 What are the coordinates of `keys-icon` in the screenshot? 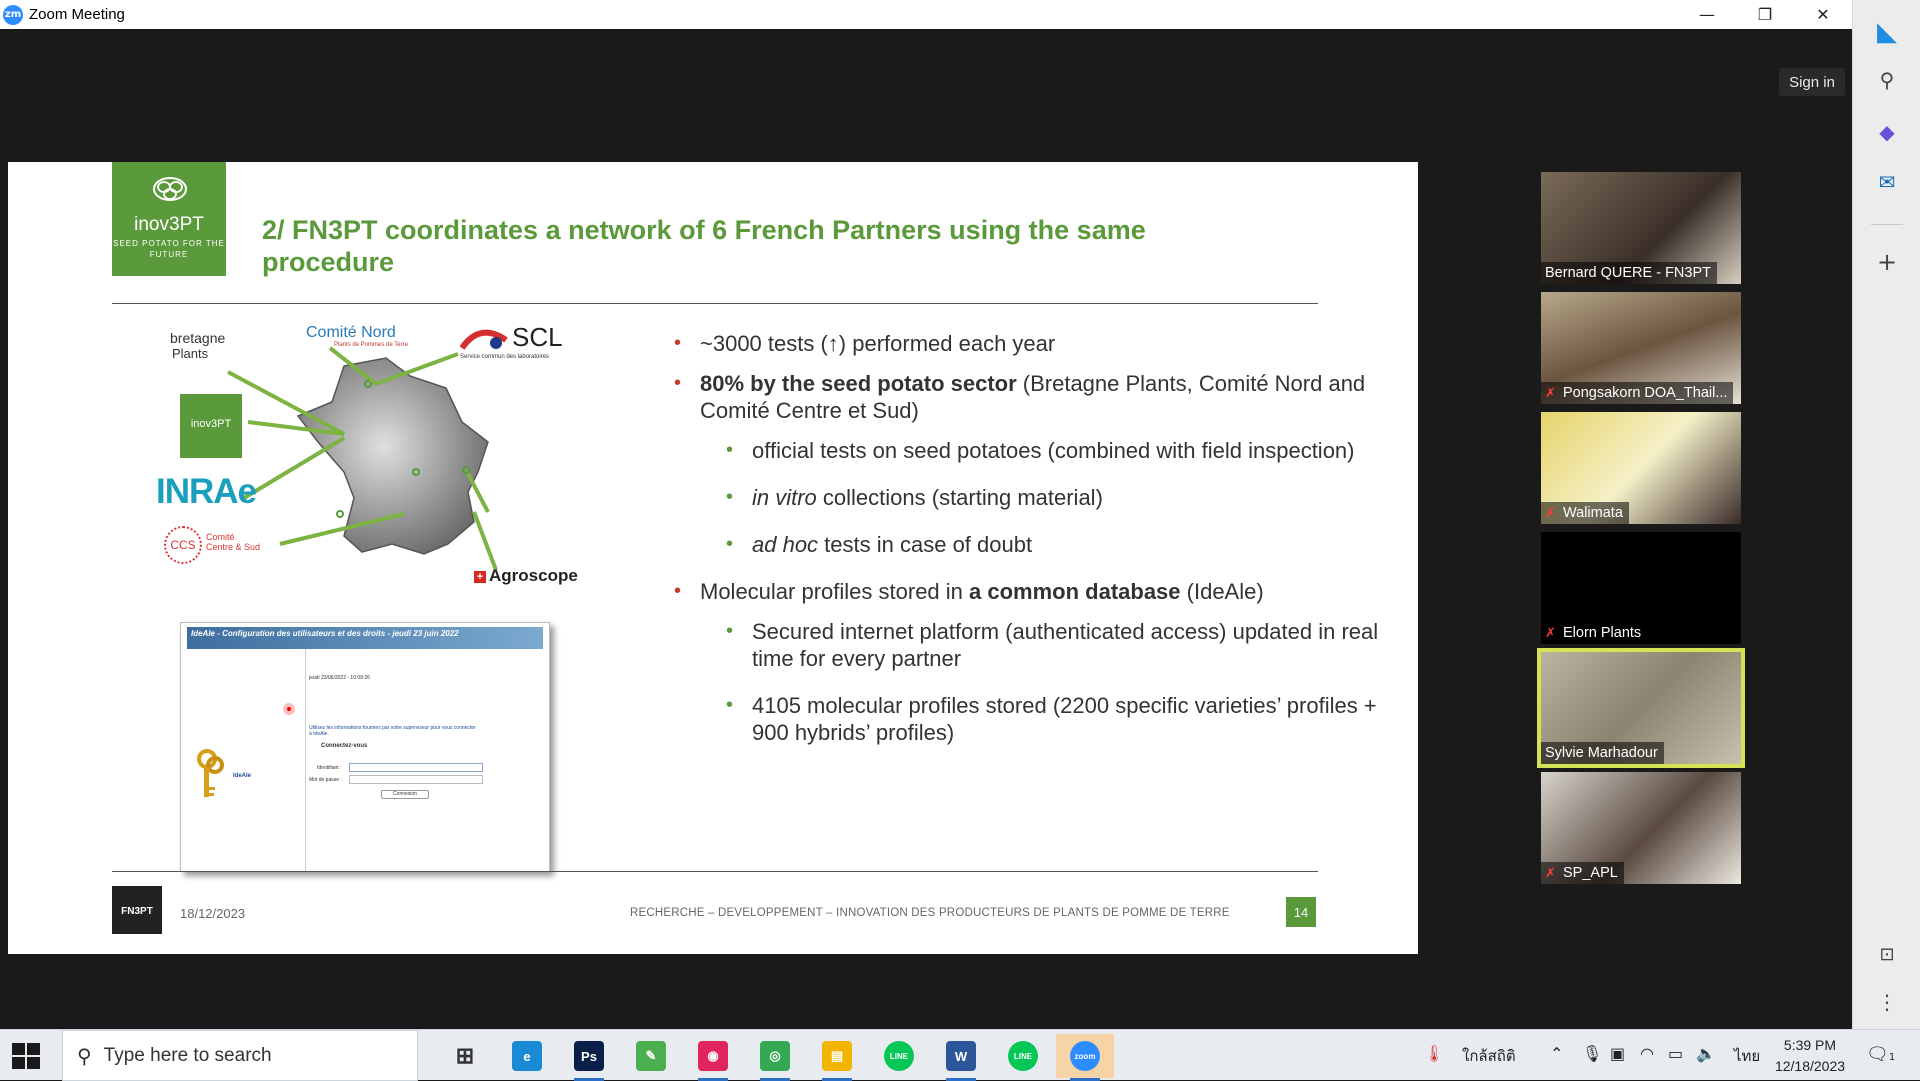 It's located at (210, 773).